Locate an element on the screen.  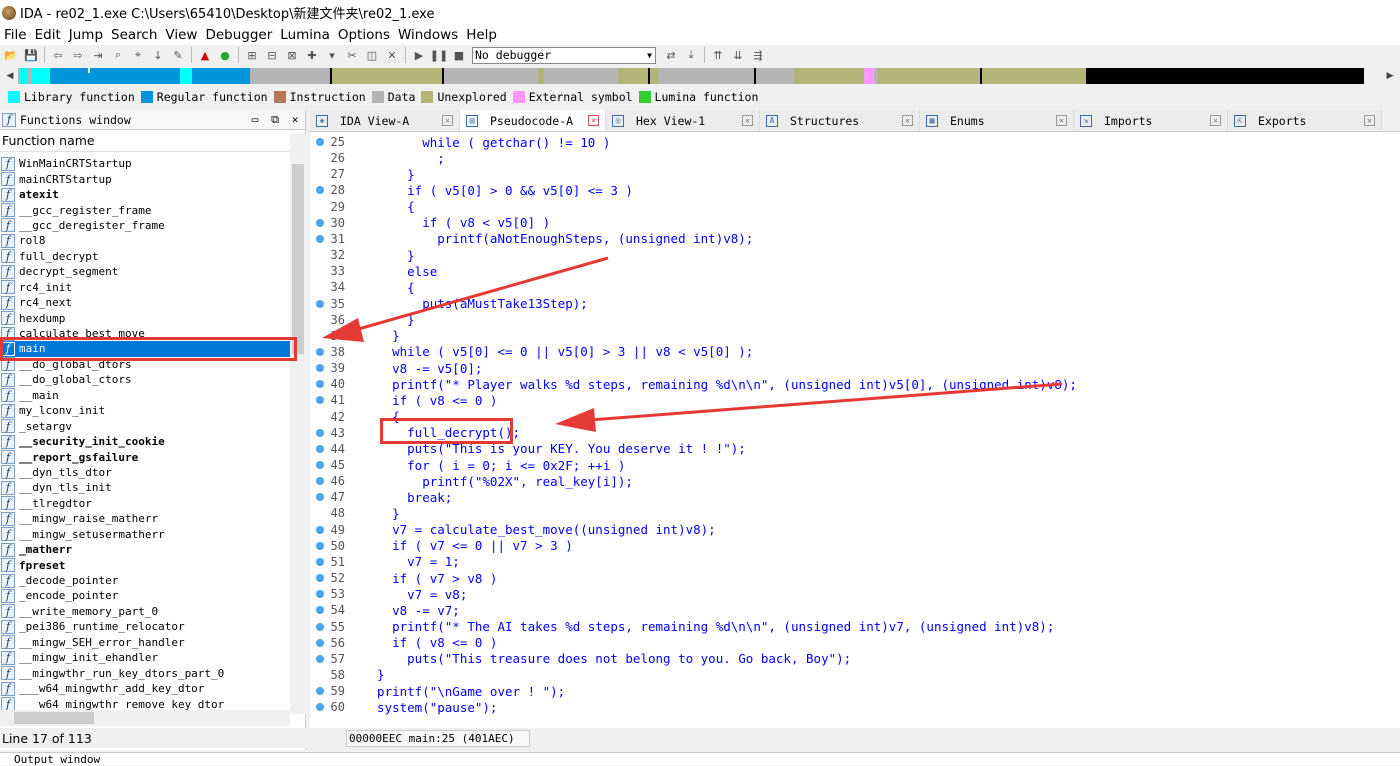
patch-icon: ✂ is located at coordinates (352, 55).